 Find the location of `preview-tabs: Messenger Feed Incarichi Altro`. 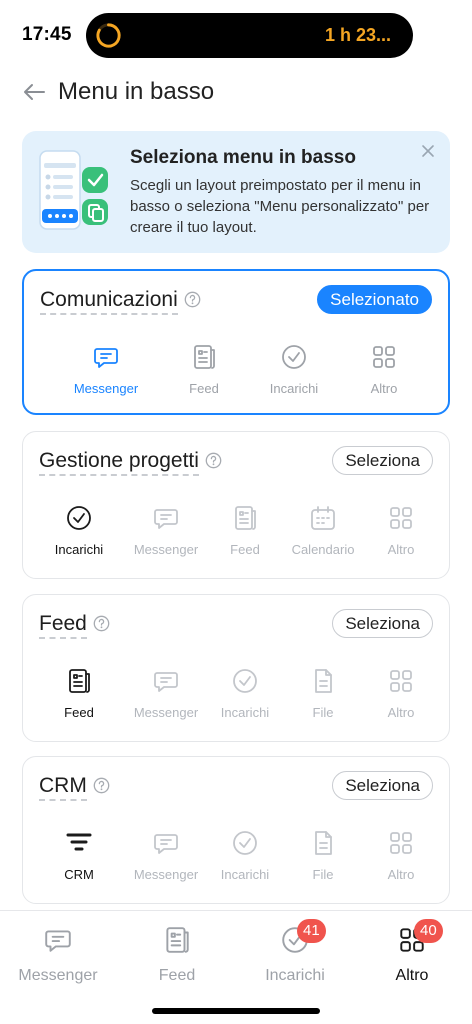

preview-tabs: Messenger Feed Incarichi Altro is located at coordinates (236, 373).